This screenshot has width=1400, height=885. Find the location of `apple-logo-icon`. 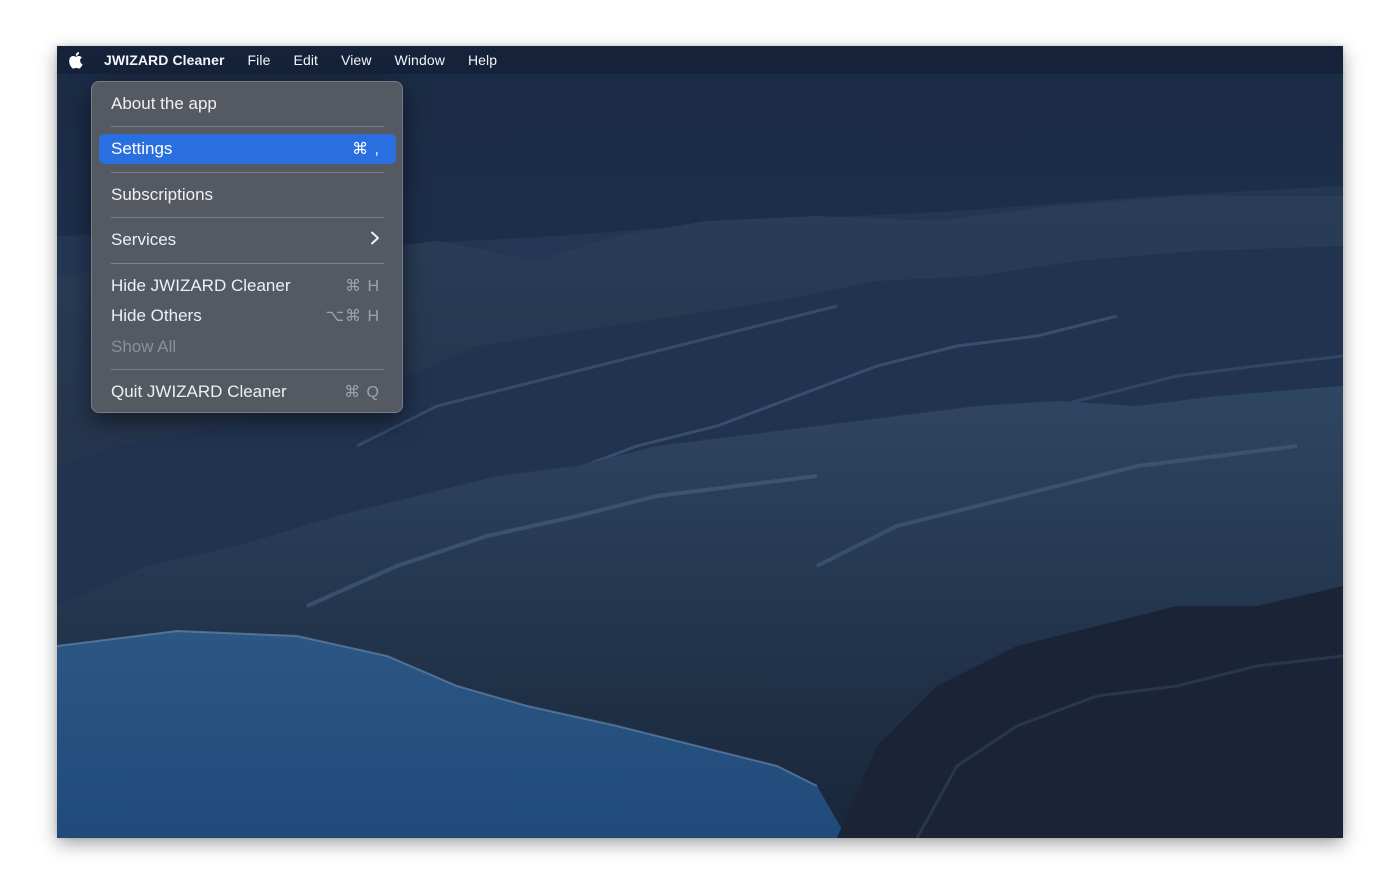

apple-logo-icon is located at coordinates (75, 60).